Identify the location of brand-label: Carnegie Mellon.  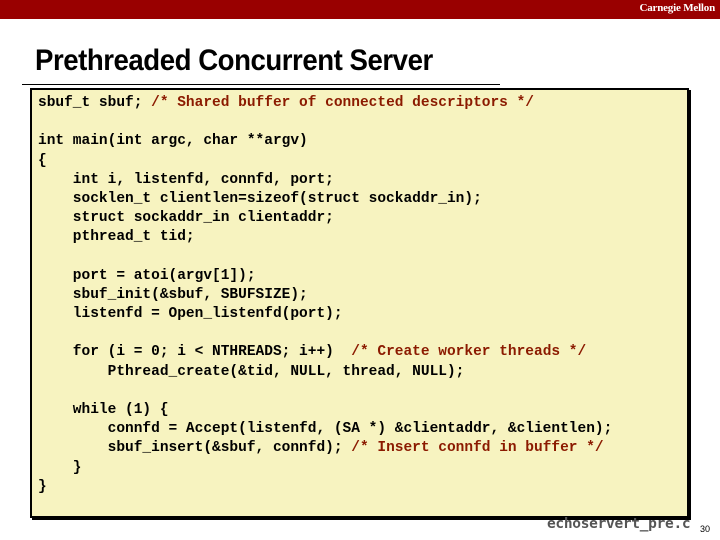
(677, 8).